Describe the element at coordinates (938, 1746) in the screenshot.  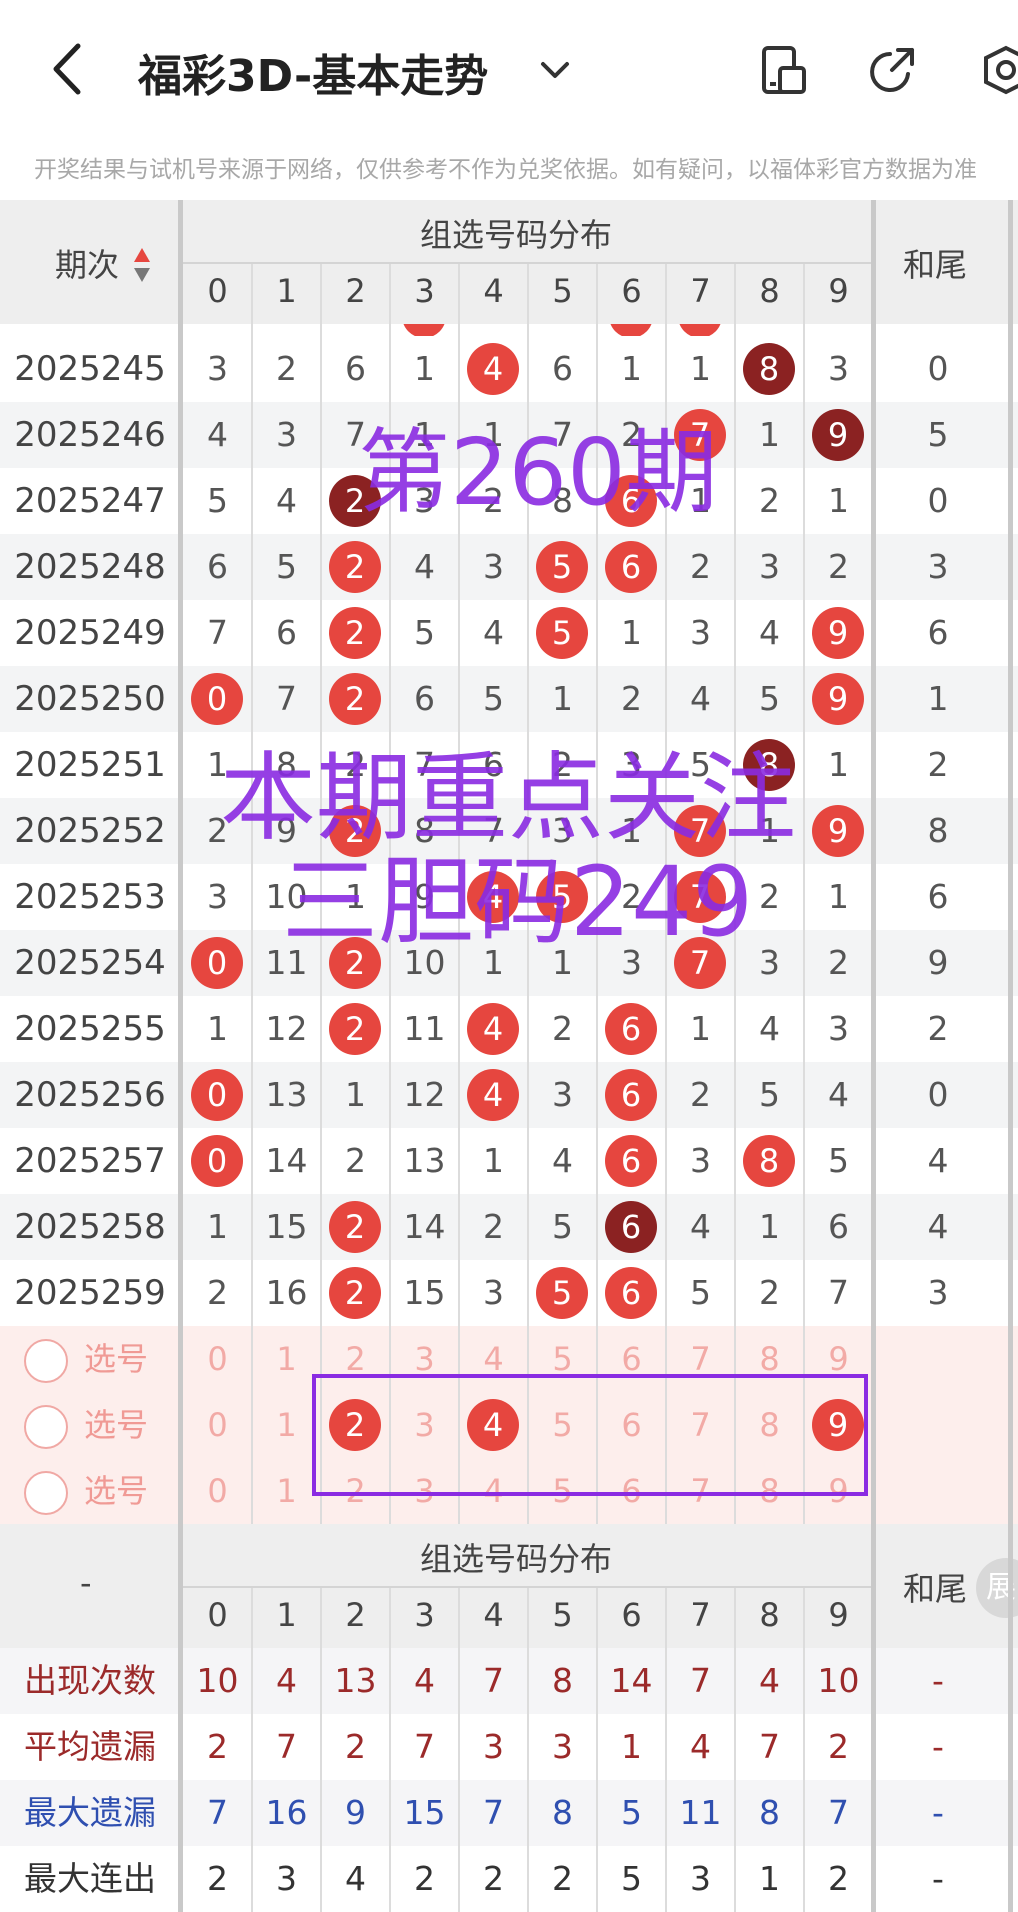
I see `stats-tail: -` at that location.